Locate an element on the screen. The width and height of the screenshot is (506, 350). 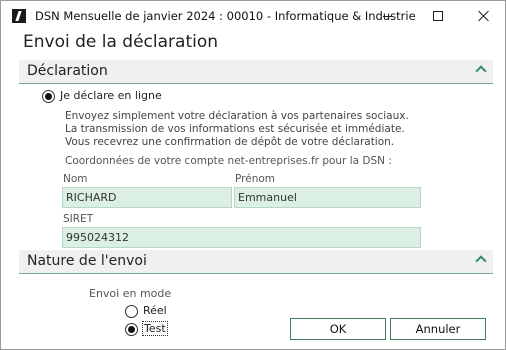
maximize-icon is located at coordinates (438, 16).